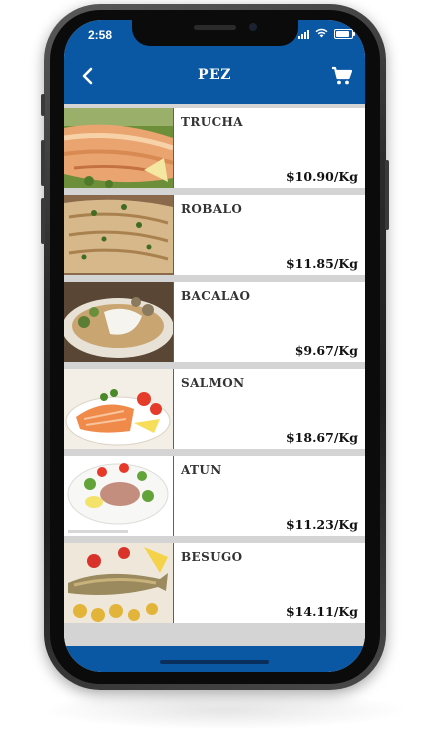  What do you see at coordinates (214, 496) in the screenshot?
I see `product-row: ATUN $11.23/Kg` at bounding box center [214, 496].